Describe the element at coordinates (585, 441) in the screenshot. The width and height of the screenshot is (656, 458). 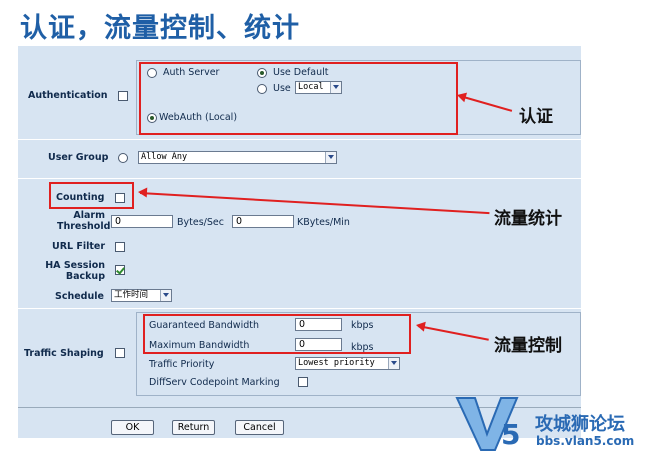
I see `watermark-url: bbs.vlan5.com` at that location.